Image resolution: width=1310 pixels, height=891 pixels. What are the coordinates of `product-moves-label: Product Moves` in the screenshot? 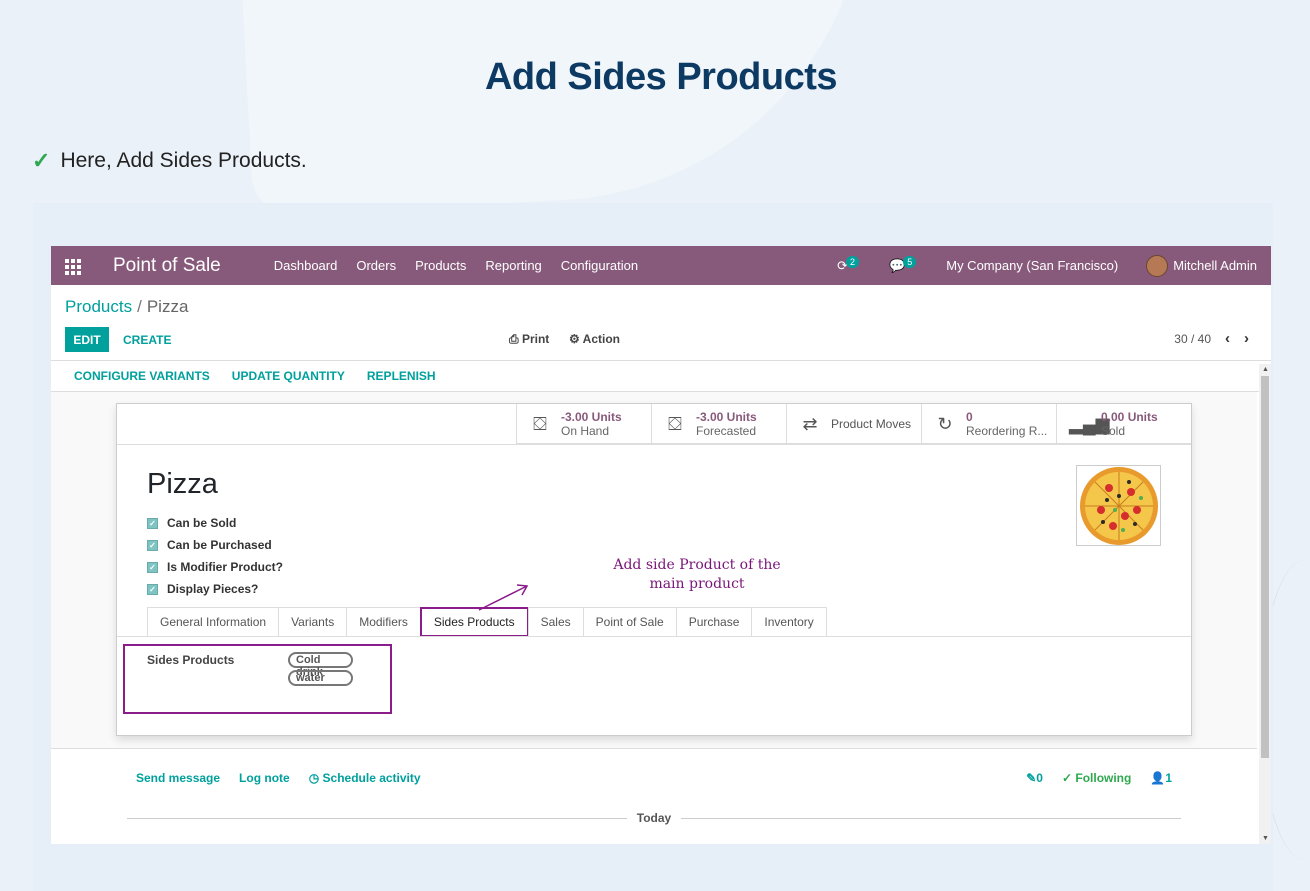 It's located at (871, 424).